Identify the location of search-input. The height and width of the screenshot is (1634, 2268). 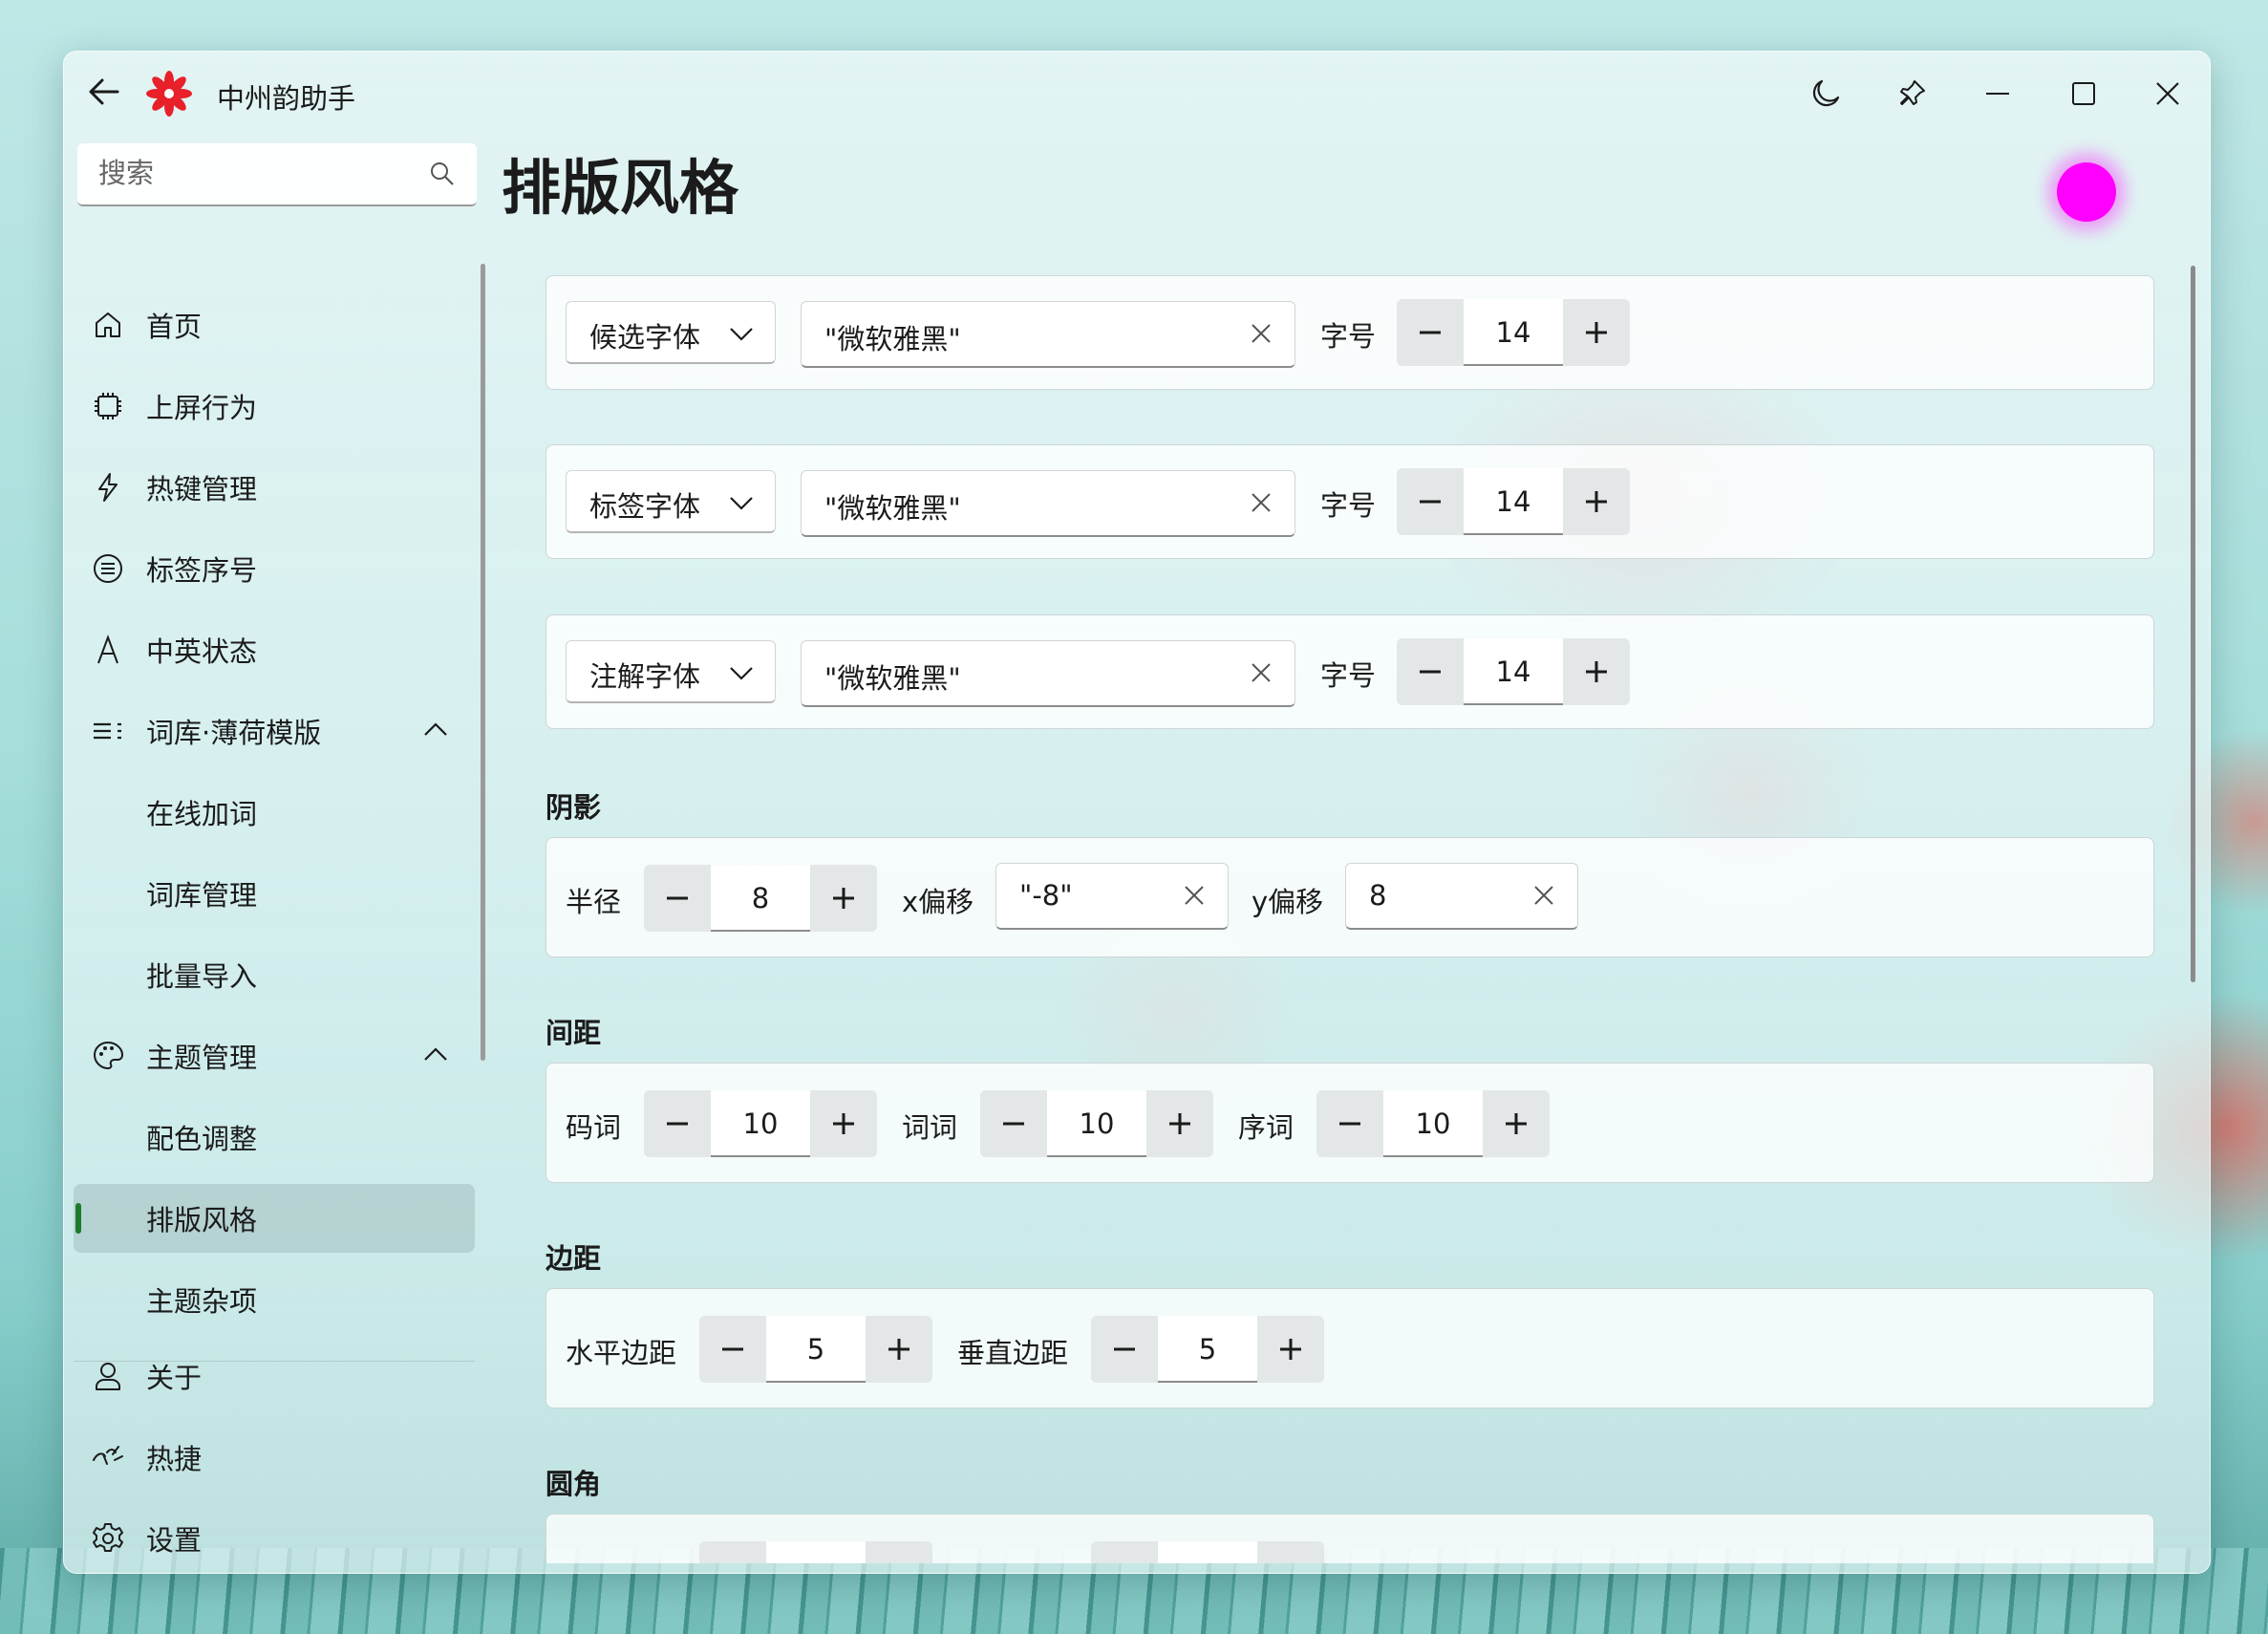
(256, 173).